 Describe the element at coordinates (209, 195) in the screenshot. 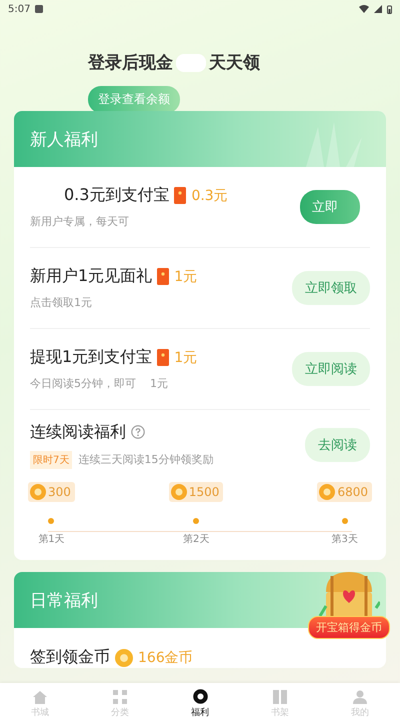

I see `reward-amount: 0.3元` at that location.